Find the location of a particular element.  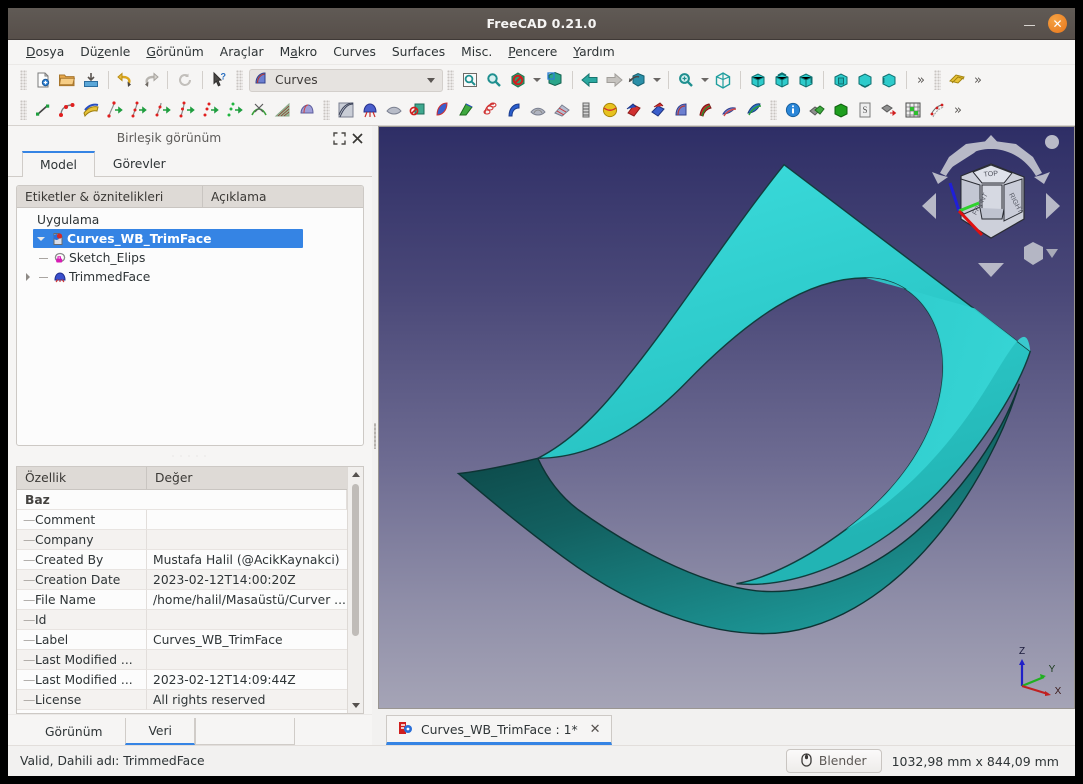

bounding-box-icon is located at coordinates (555, 80).